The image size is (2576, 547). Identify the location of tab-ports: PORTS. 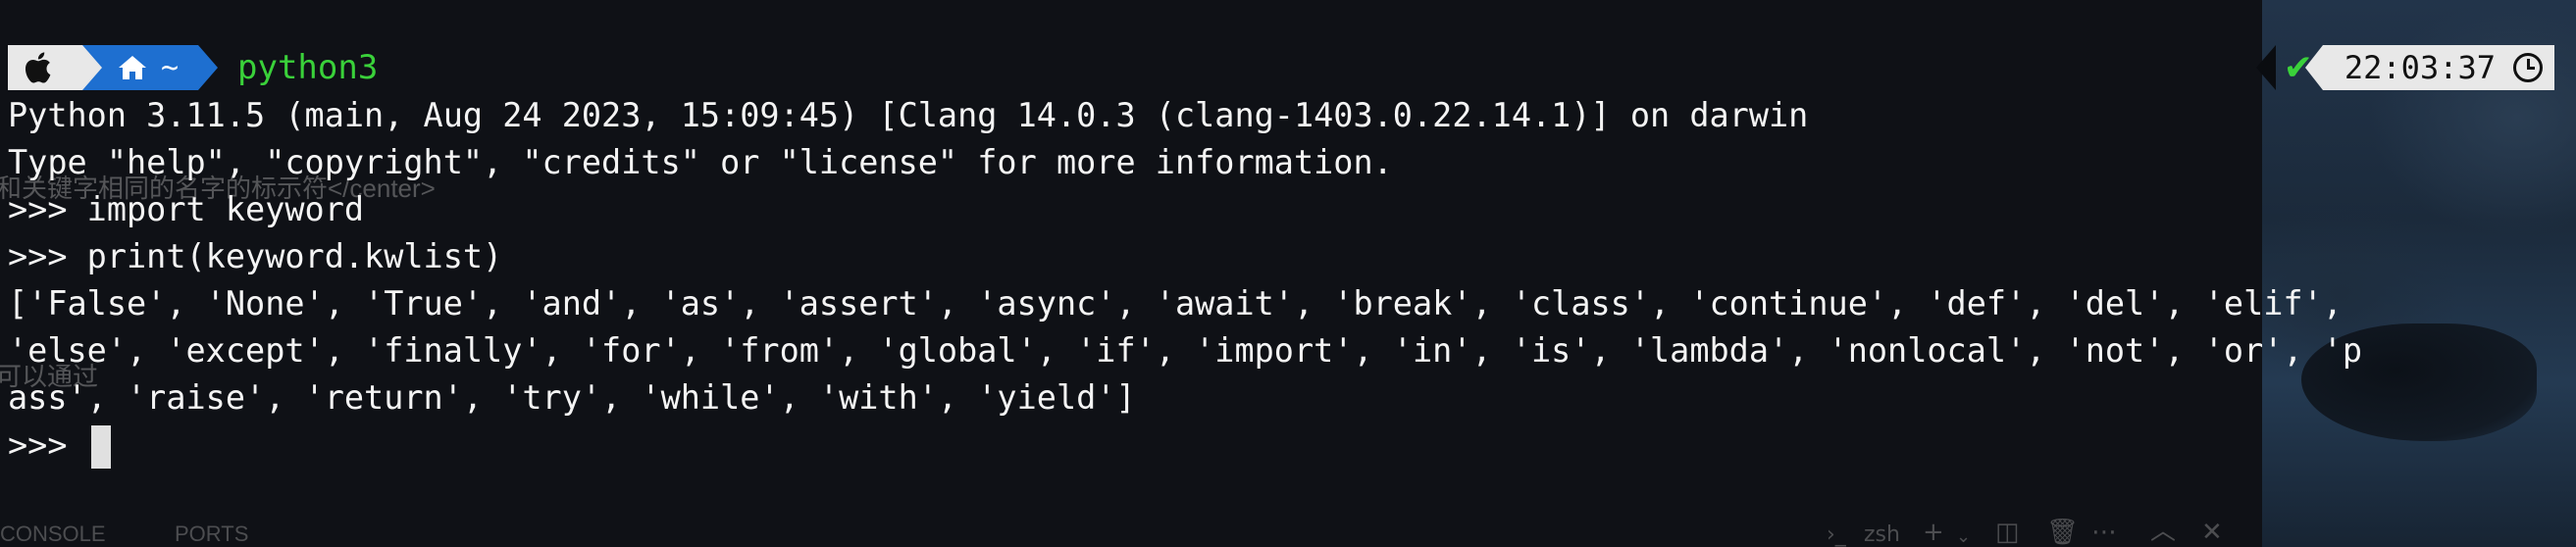
(211, 534).